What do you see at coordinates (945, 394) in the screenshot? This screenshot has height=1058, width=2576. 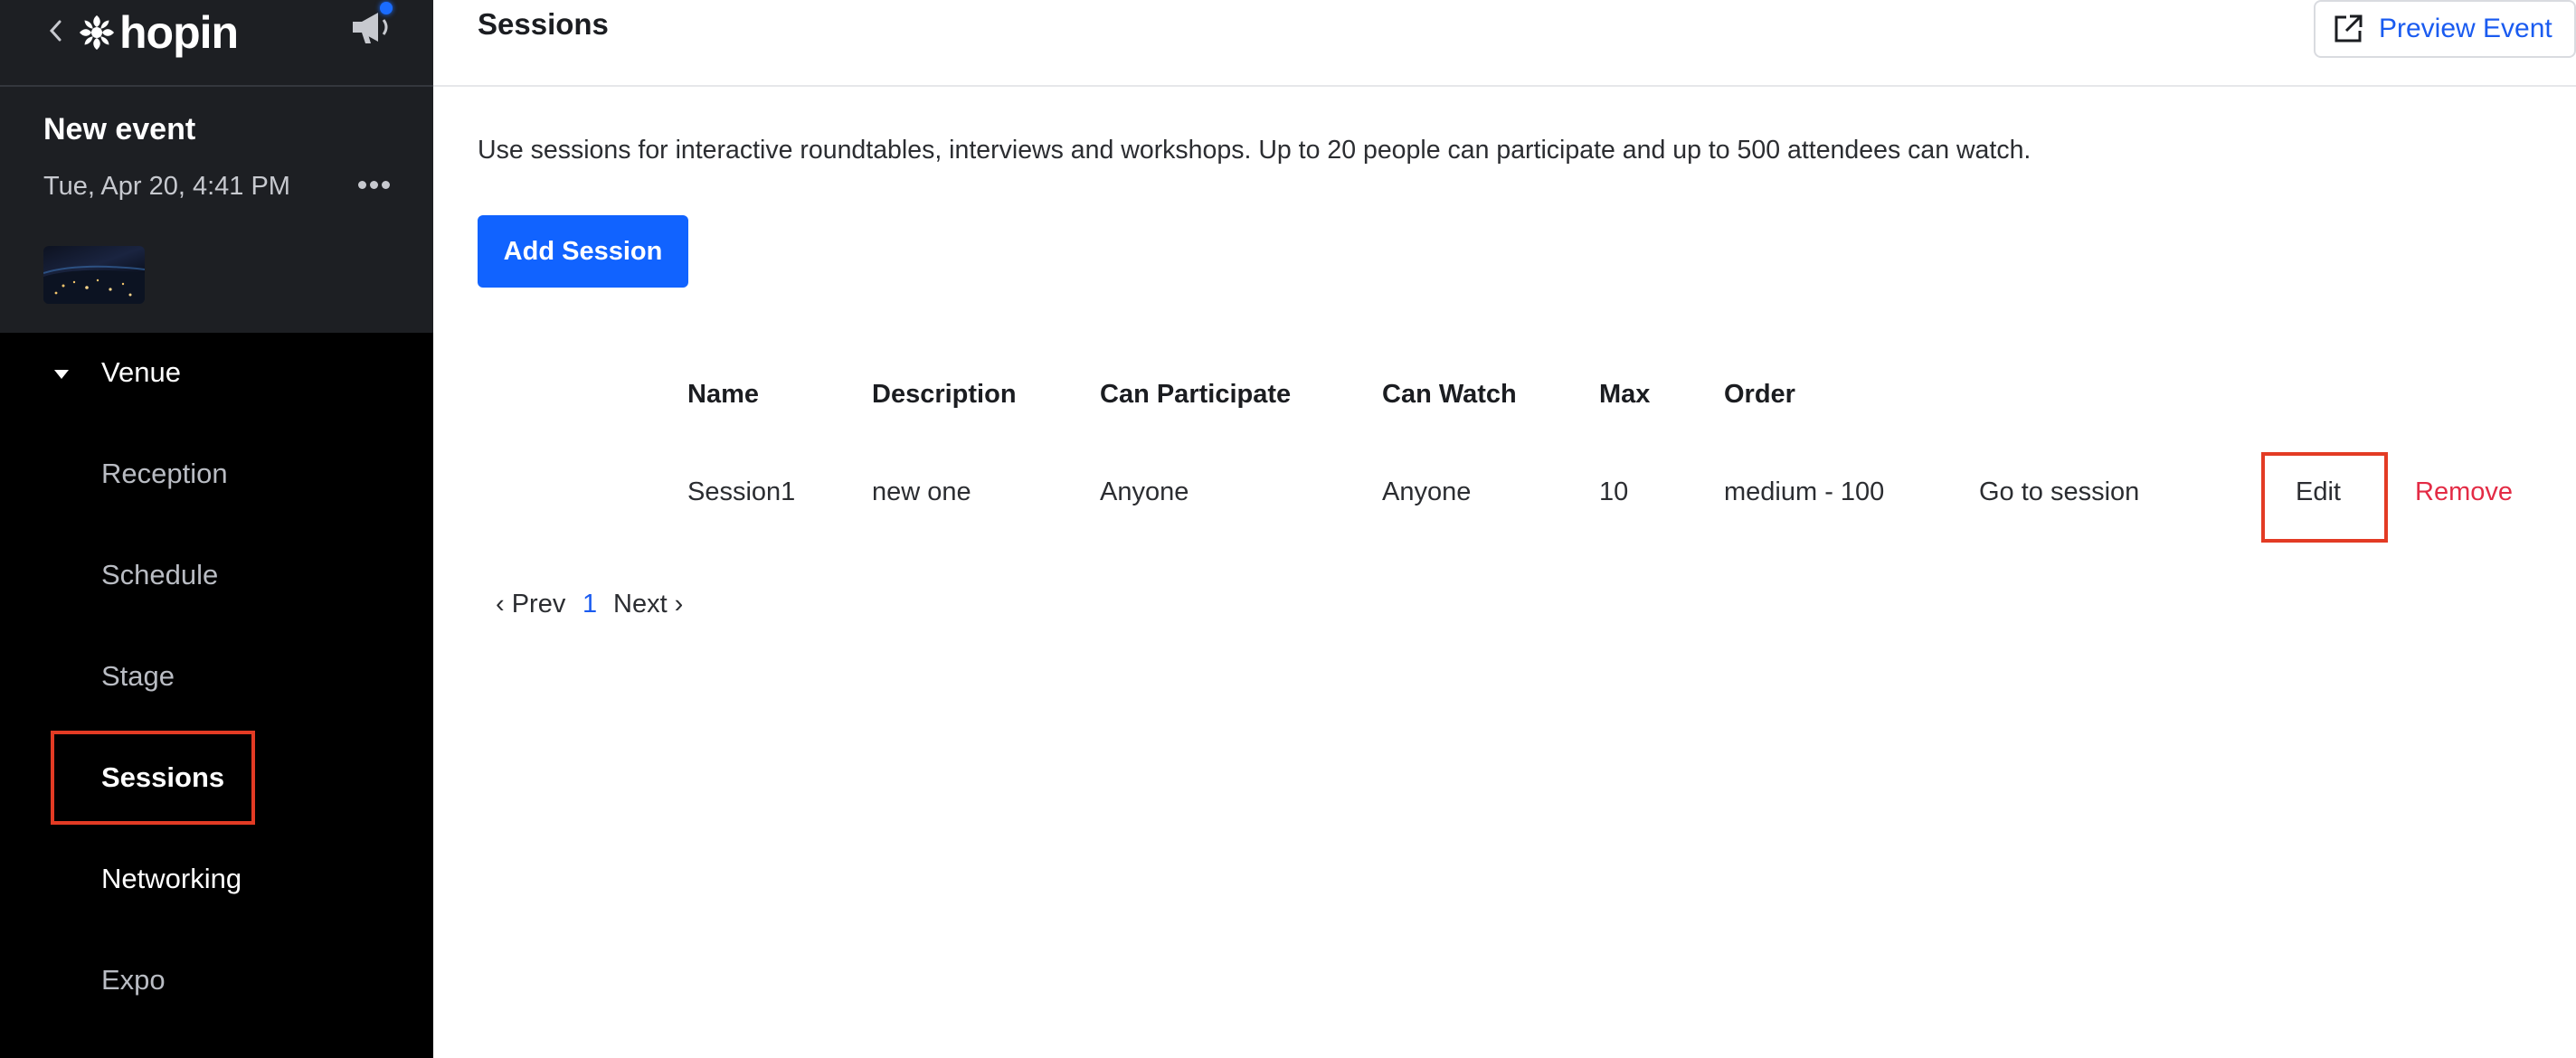 I see `column-header-description: Description` at bounding box center [945, 394].